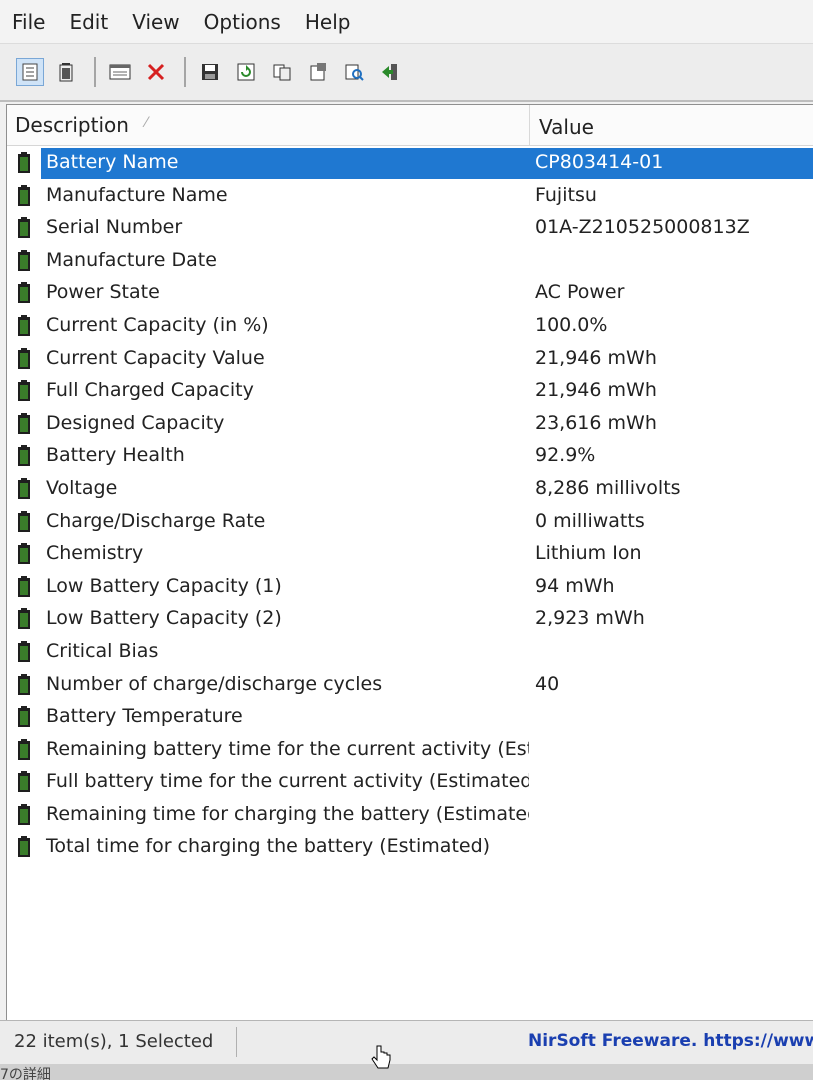 Image resolution: width=813 pixels, height=1080 pixels. I want to click on row-description: Current Capacity Value, so click(155, 357).